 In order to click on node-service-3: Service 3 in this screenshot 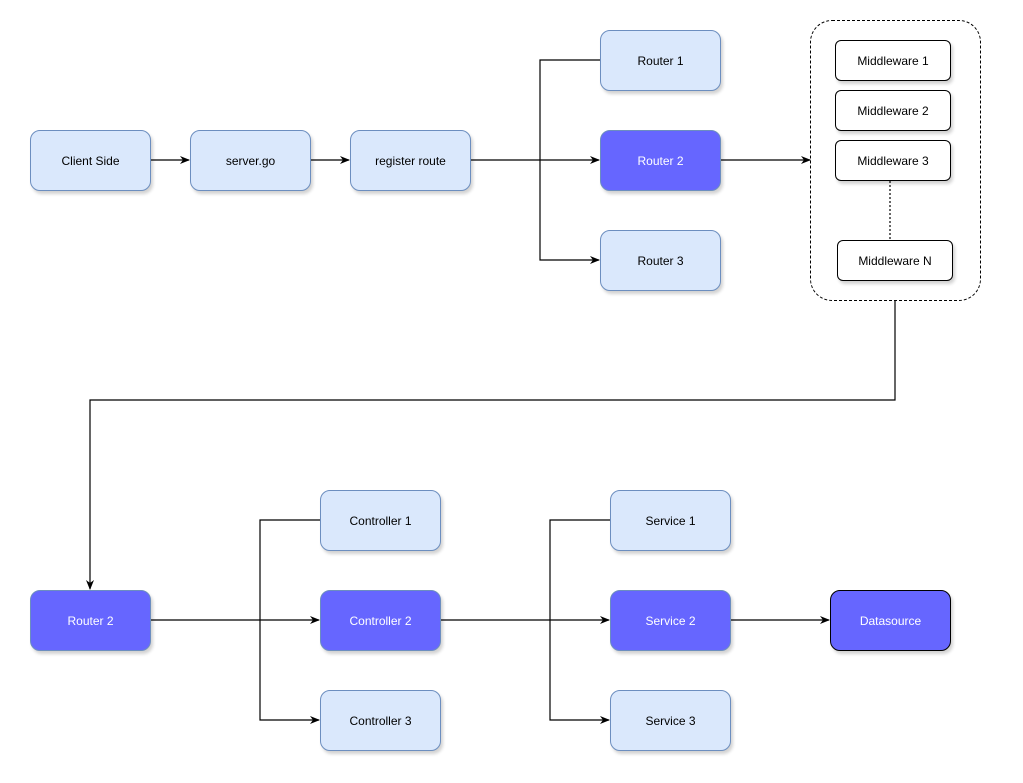, I will do `click(670, 720)`.